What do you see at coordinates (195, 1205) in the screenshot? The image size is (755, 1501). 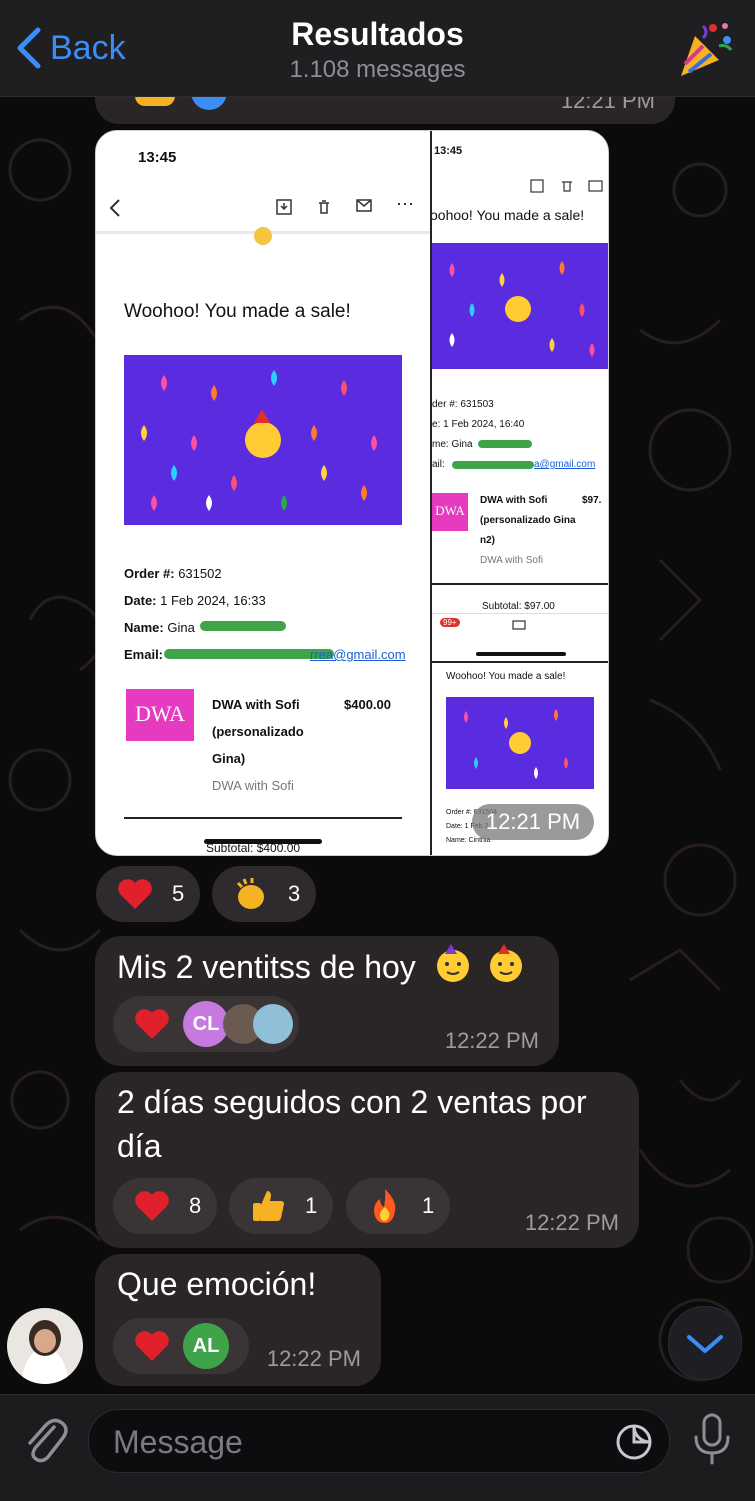 I see `reaction-count: 8` at bounding box center [195, 1205].